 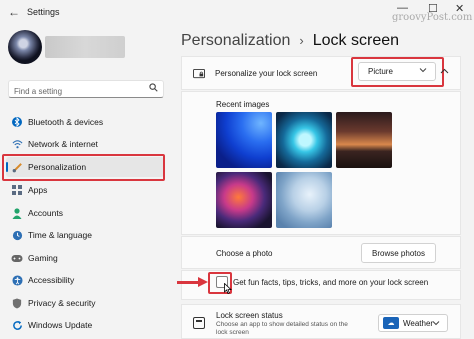 What do you see at coordinates (237, 13) in the screenshot?
I see `title-bar: ← Settings groovyPost.com — ☐ ✕` at bounding box center [237, 13].